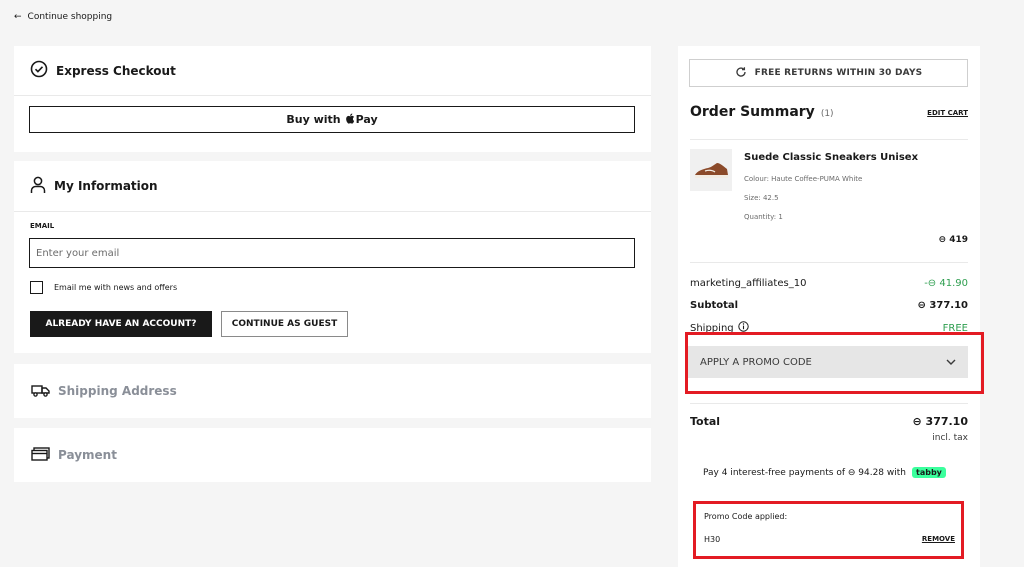 The width and height of the screenshot is (1024, 567). Describe the element at coordinates (951, 362) in the screenshot. I see `chevron-down-icon` at that location.